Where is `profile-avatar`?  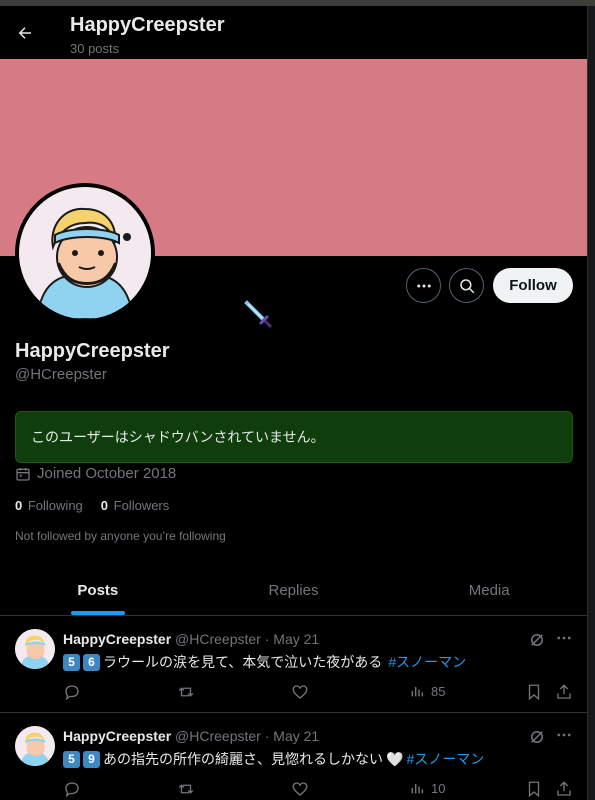
profile-avatar is located at coordinates (85, 253).